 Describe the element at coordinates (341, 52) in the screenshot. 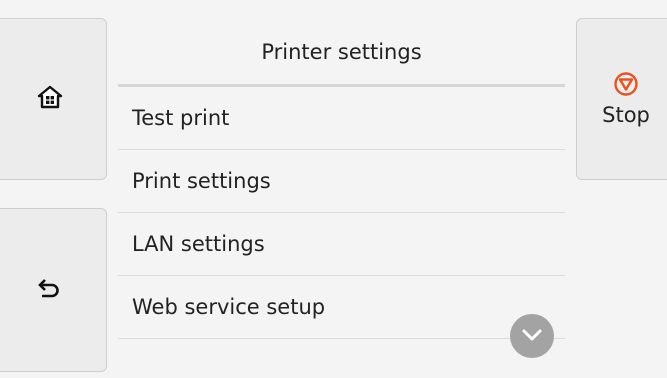

I see `page-title: Printer settings` at that location.